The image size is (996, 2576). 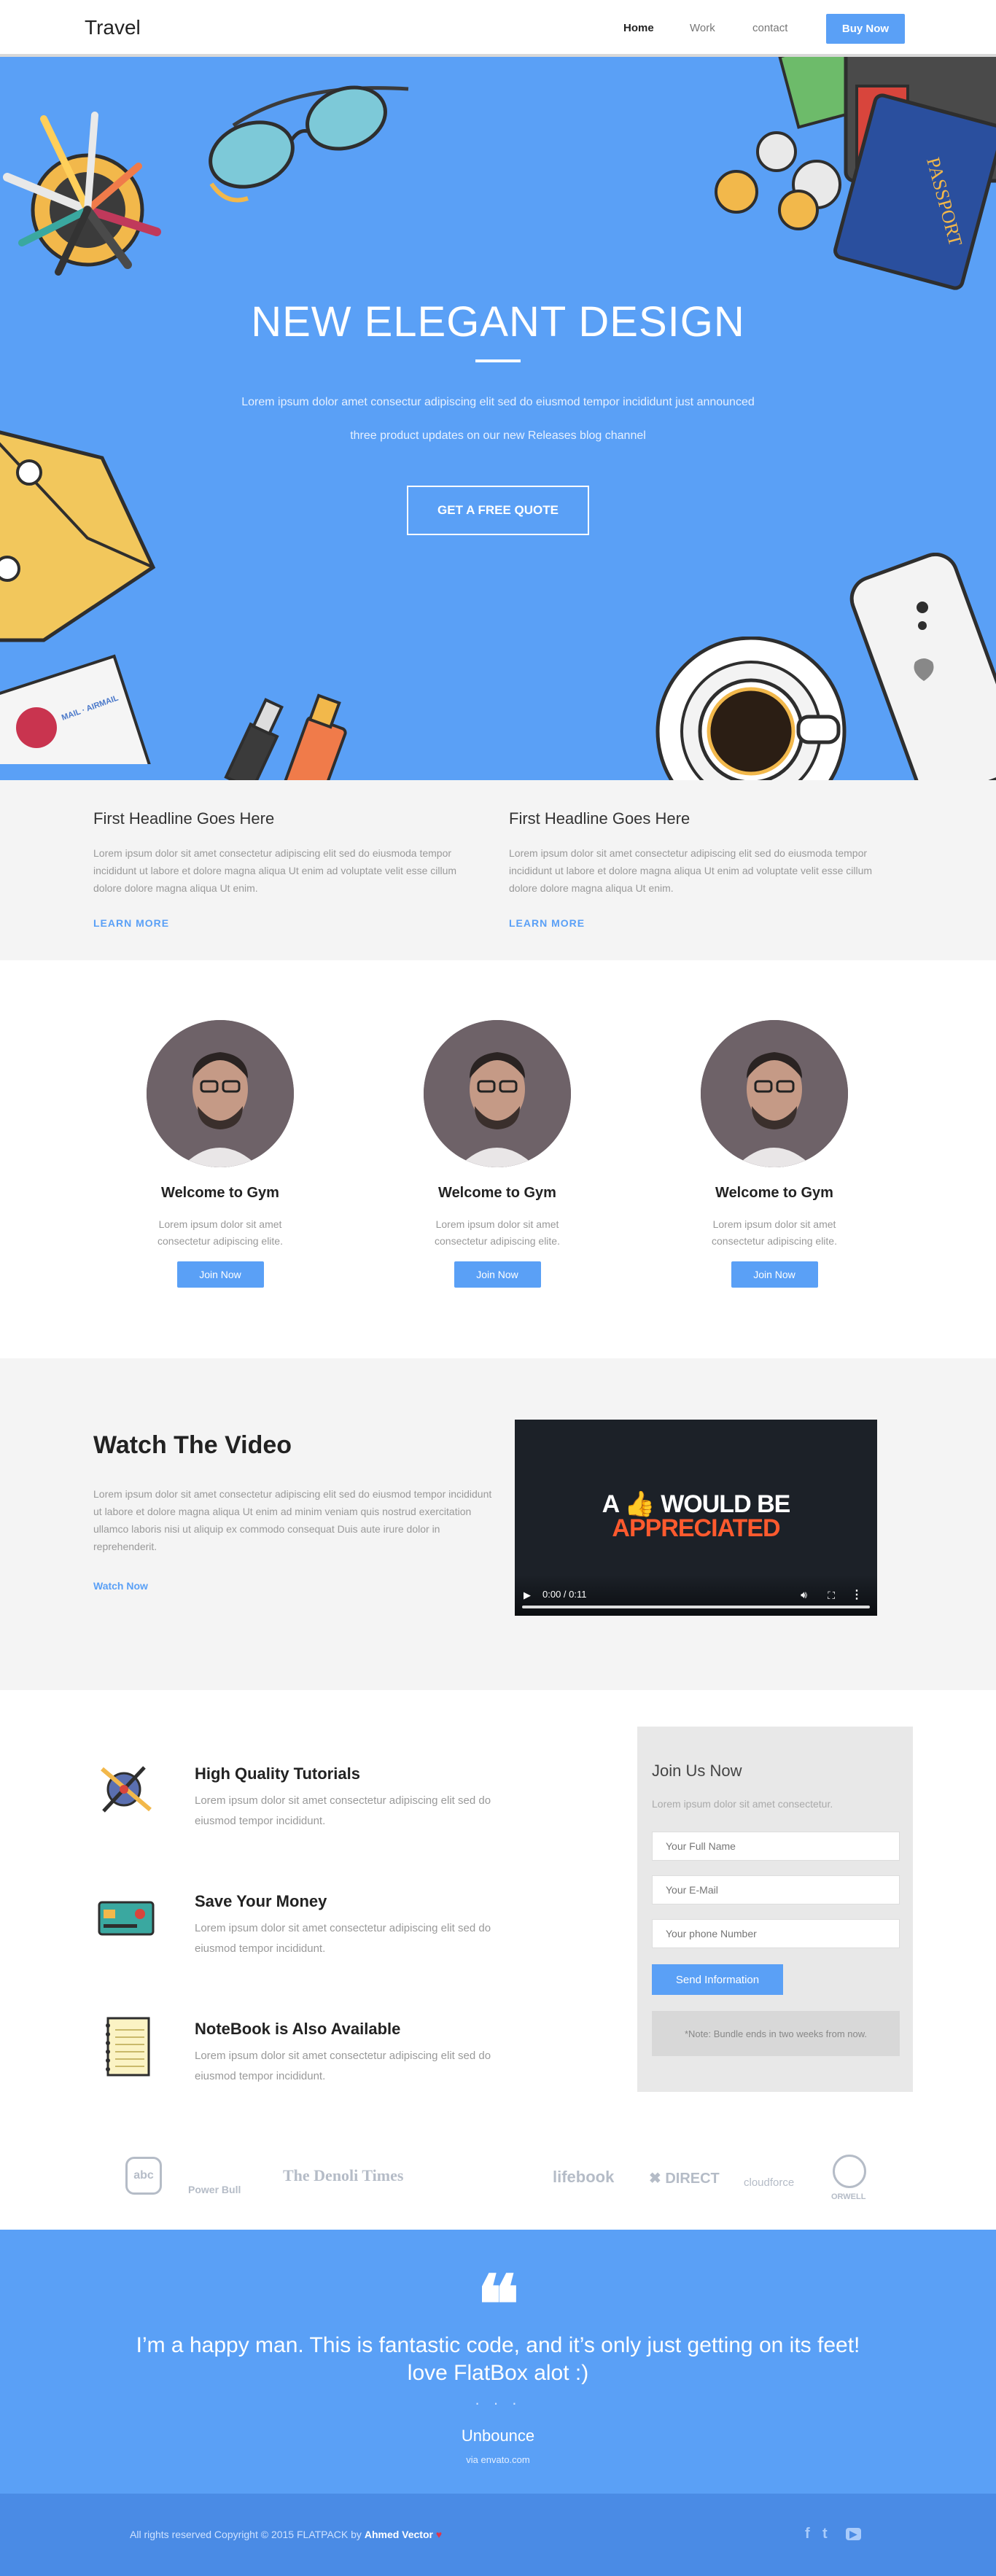 I want to click on video-progress-bar, so click(x=696, y=1607).